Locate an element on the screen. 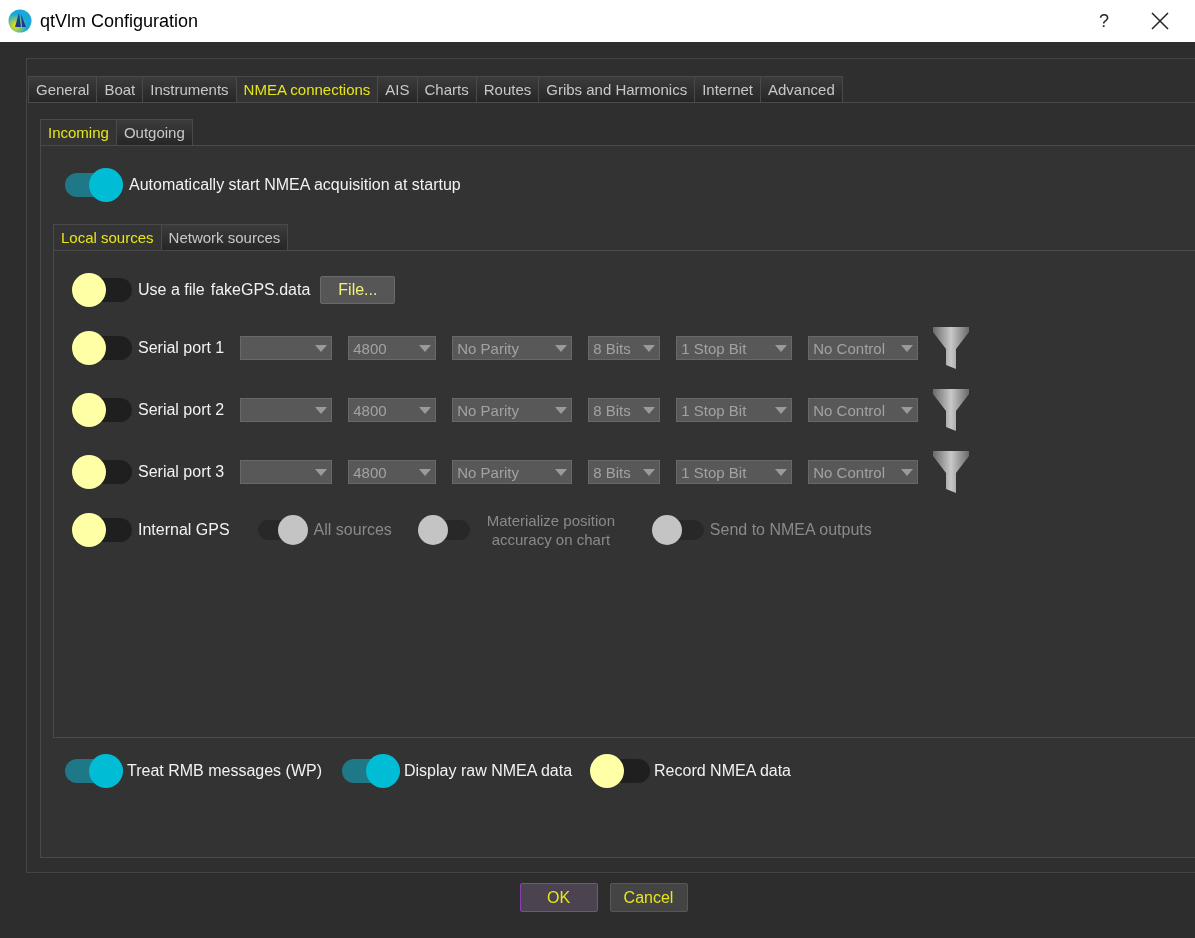 The width and height of the screenshot is (1195, 938). toggle-label: Treat RMB messages (WP) is located at coordinates (224, 771).